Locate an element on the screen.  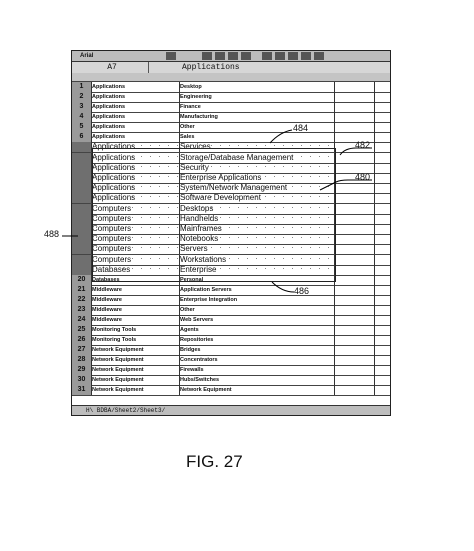
reference-484: 484 is located at coordinates (301, 128).